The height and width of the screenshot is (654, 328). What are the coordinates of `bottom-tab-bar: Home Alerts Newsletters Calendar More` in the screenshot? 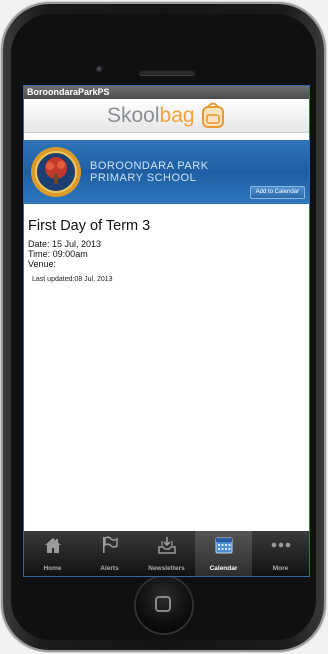 It's located at (166, 553).